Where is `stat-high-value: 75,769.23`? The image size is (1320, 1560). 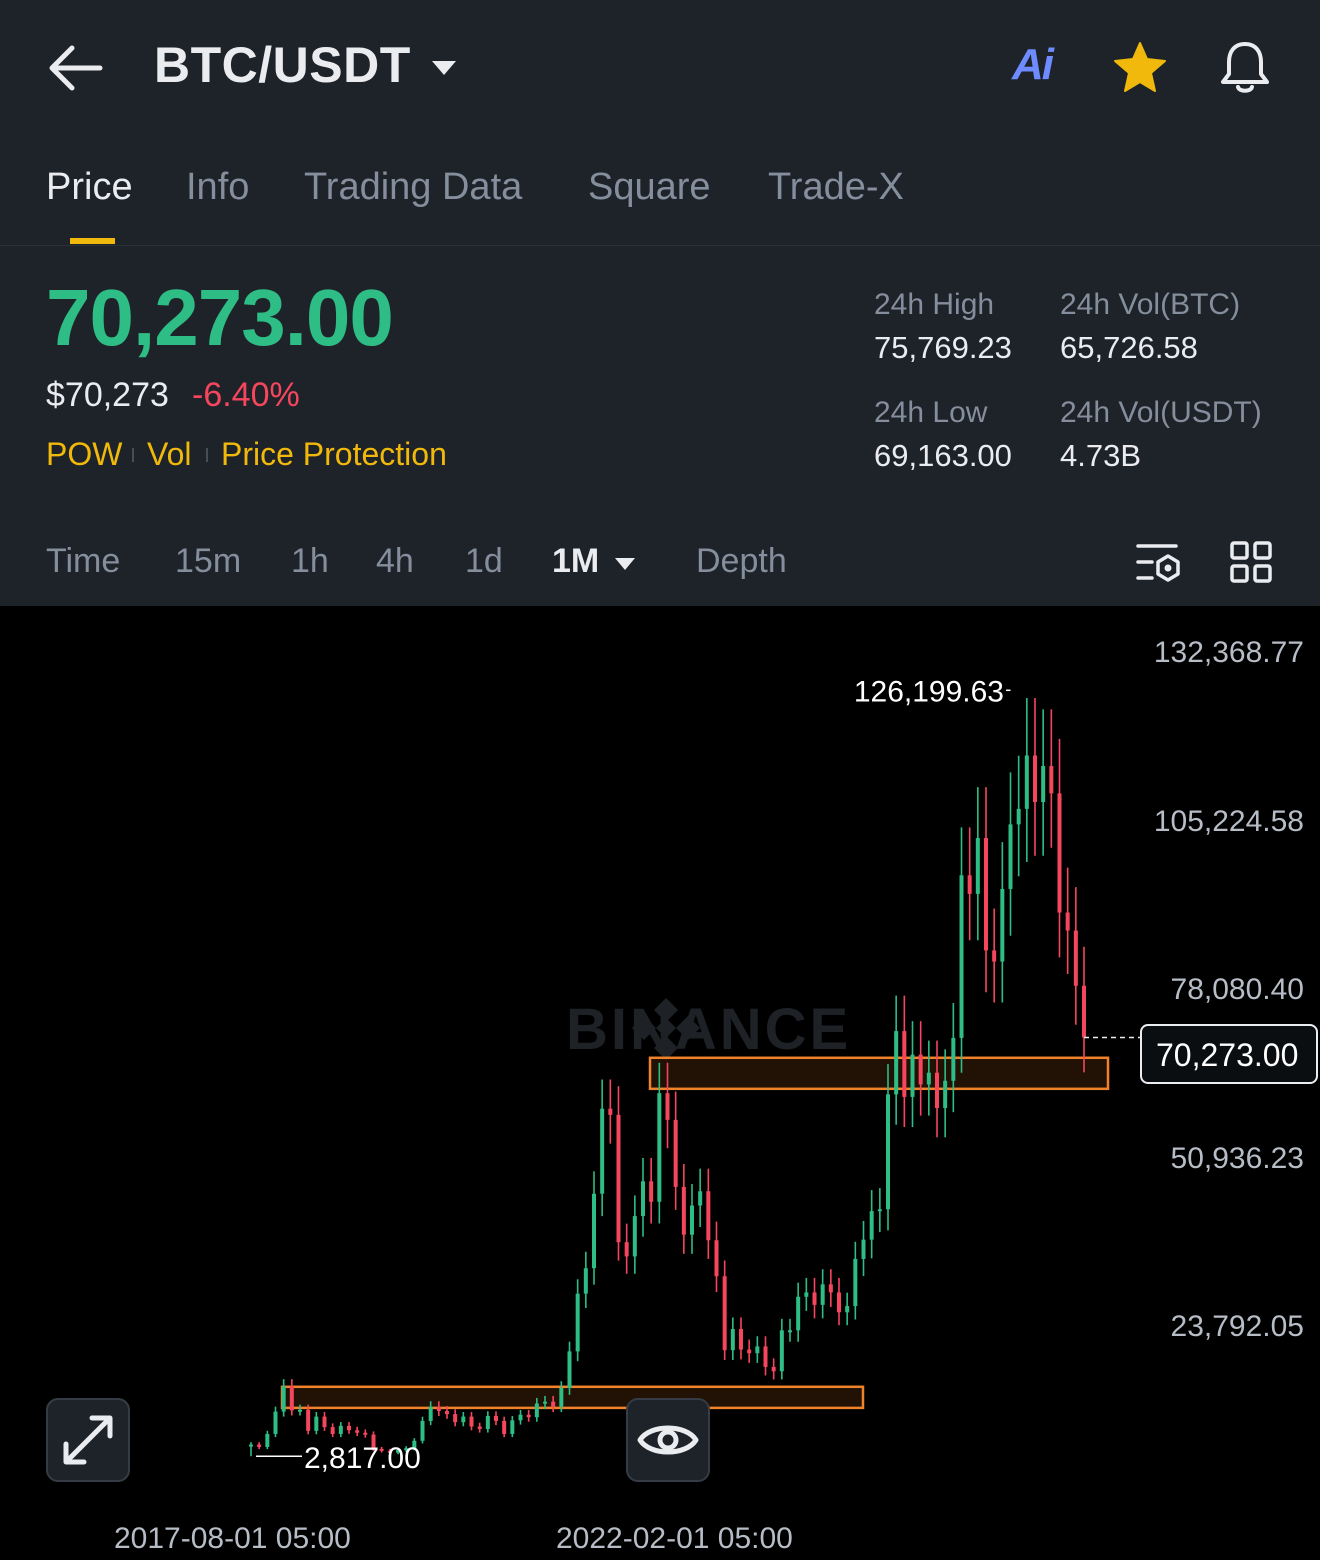
stat-high-value: 75,769.23 is located at coordinates (943, 347).